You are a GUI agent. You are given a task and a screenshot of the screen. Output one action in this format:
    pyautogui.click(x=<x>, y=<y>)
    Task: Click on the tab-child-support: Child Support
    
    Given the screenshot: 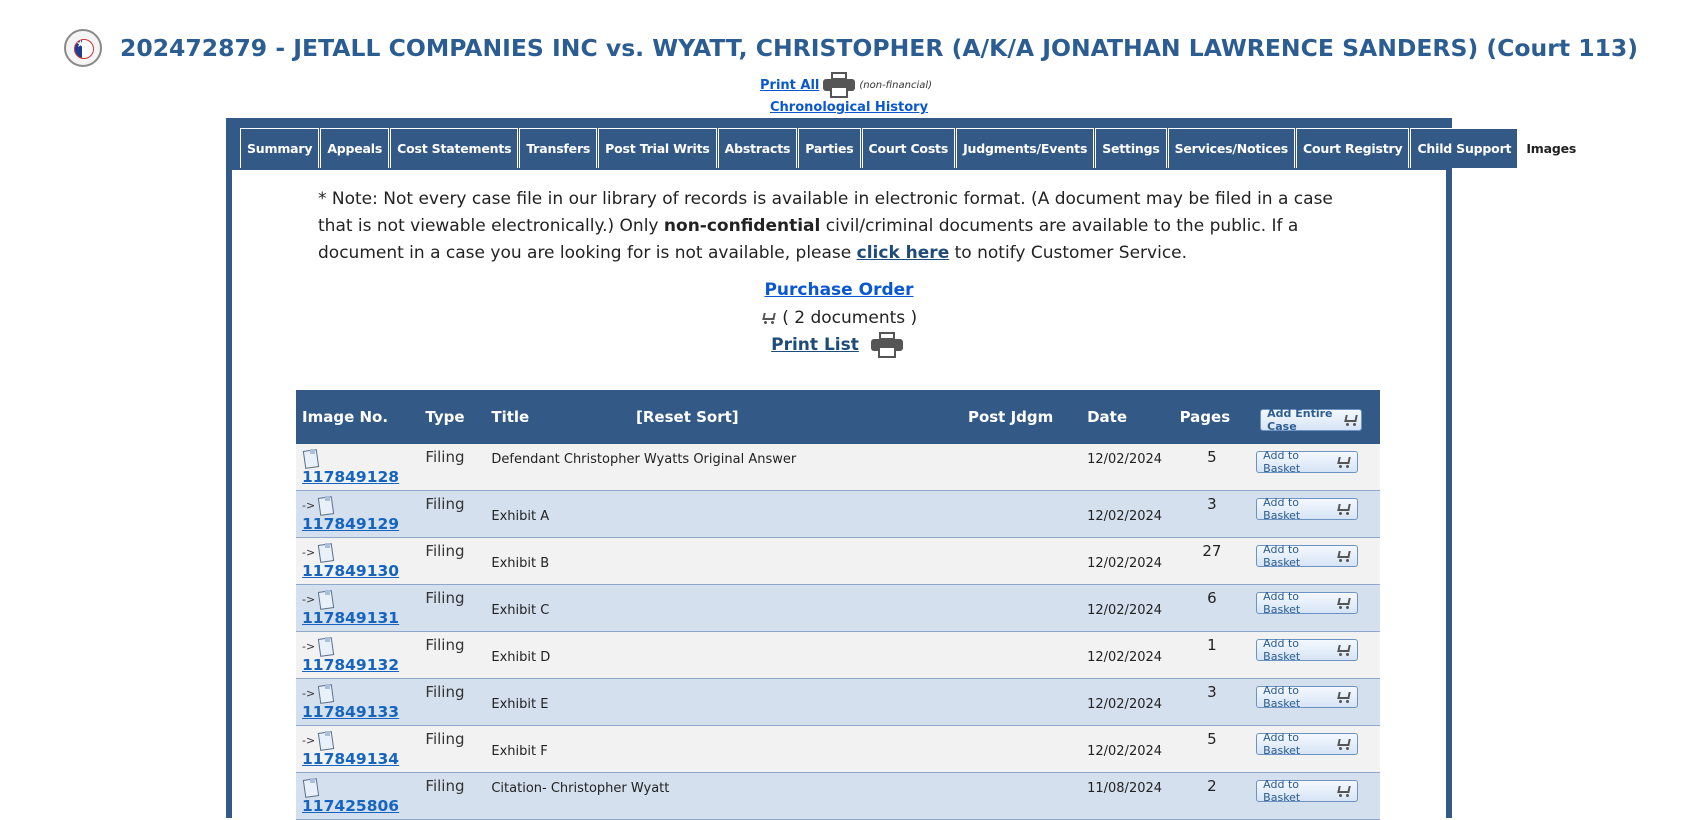 What is the action you would take?
    pyautogui.click(x=1464, y=148)
    